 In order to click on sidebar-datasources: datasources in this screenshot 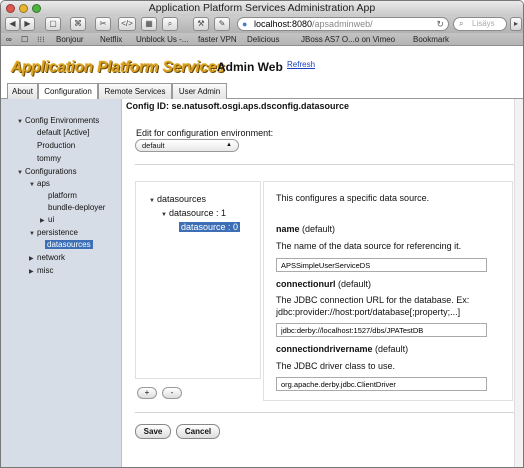, I will do `click(69, 244)`.